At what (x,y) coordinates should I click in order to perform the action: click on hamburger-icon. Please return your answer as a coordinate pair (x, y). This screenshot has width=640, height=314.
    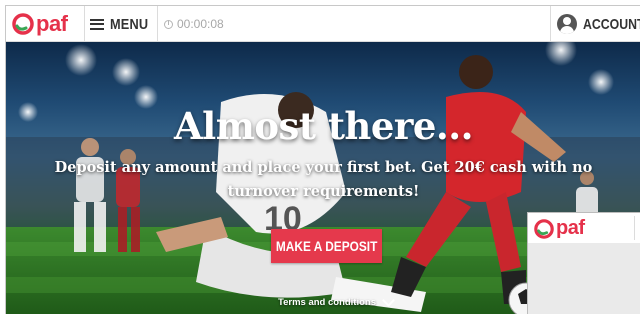
    Looking at the image, I should click on (97, 24).